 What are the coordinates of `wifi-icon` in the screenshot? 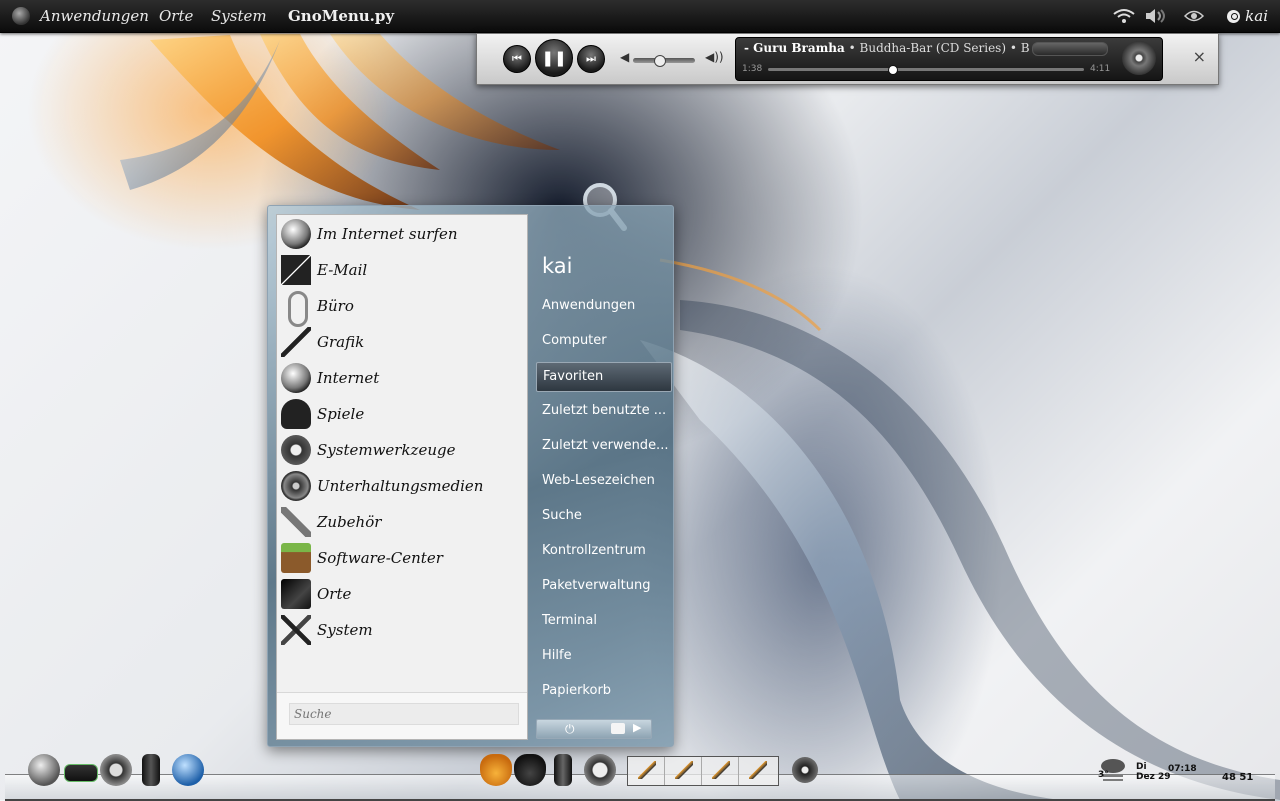 It's located at (1124, 16).